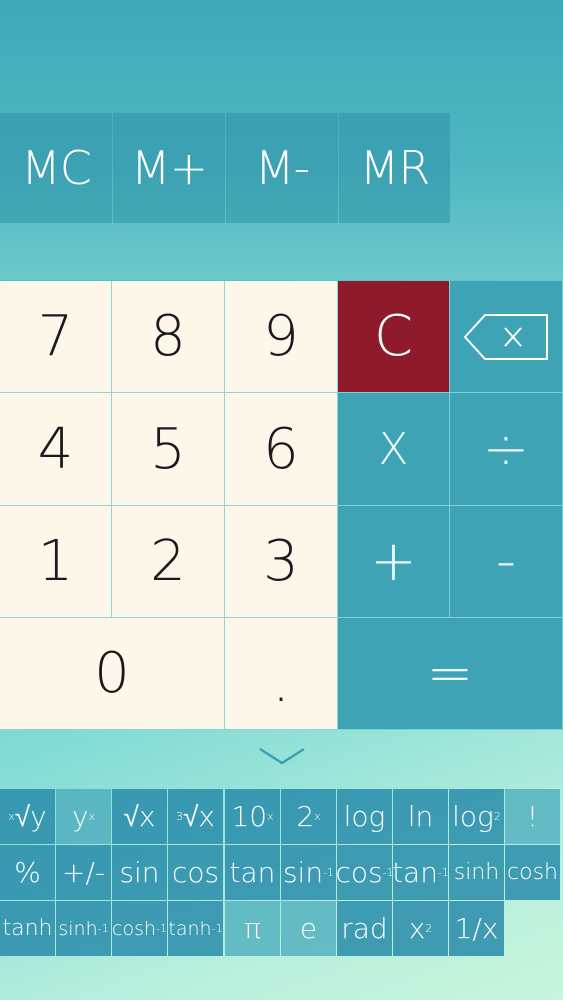 This screenshot has width=563, height=1000. I want to click on two-power-button: 2x, so click(308, 816).